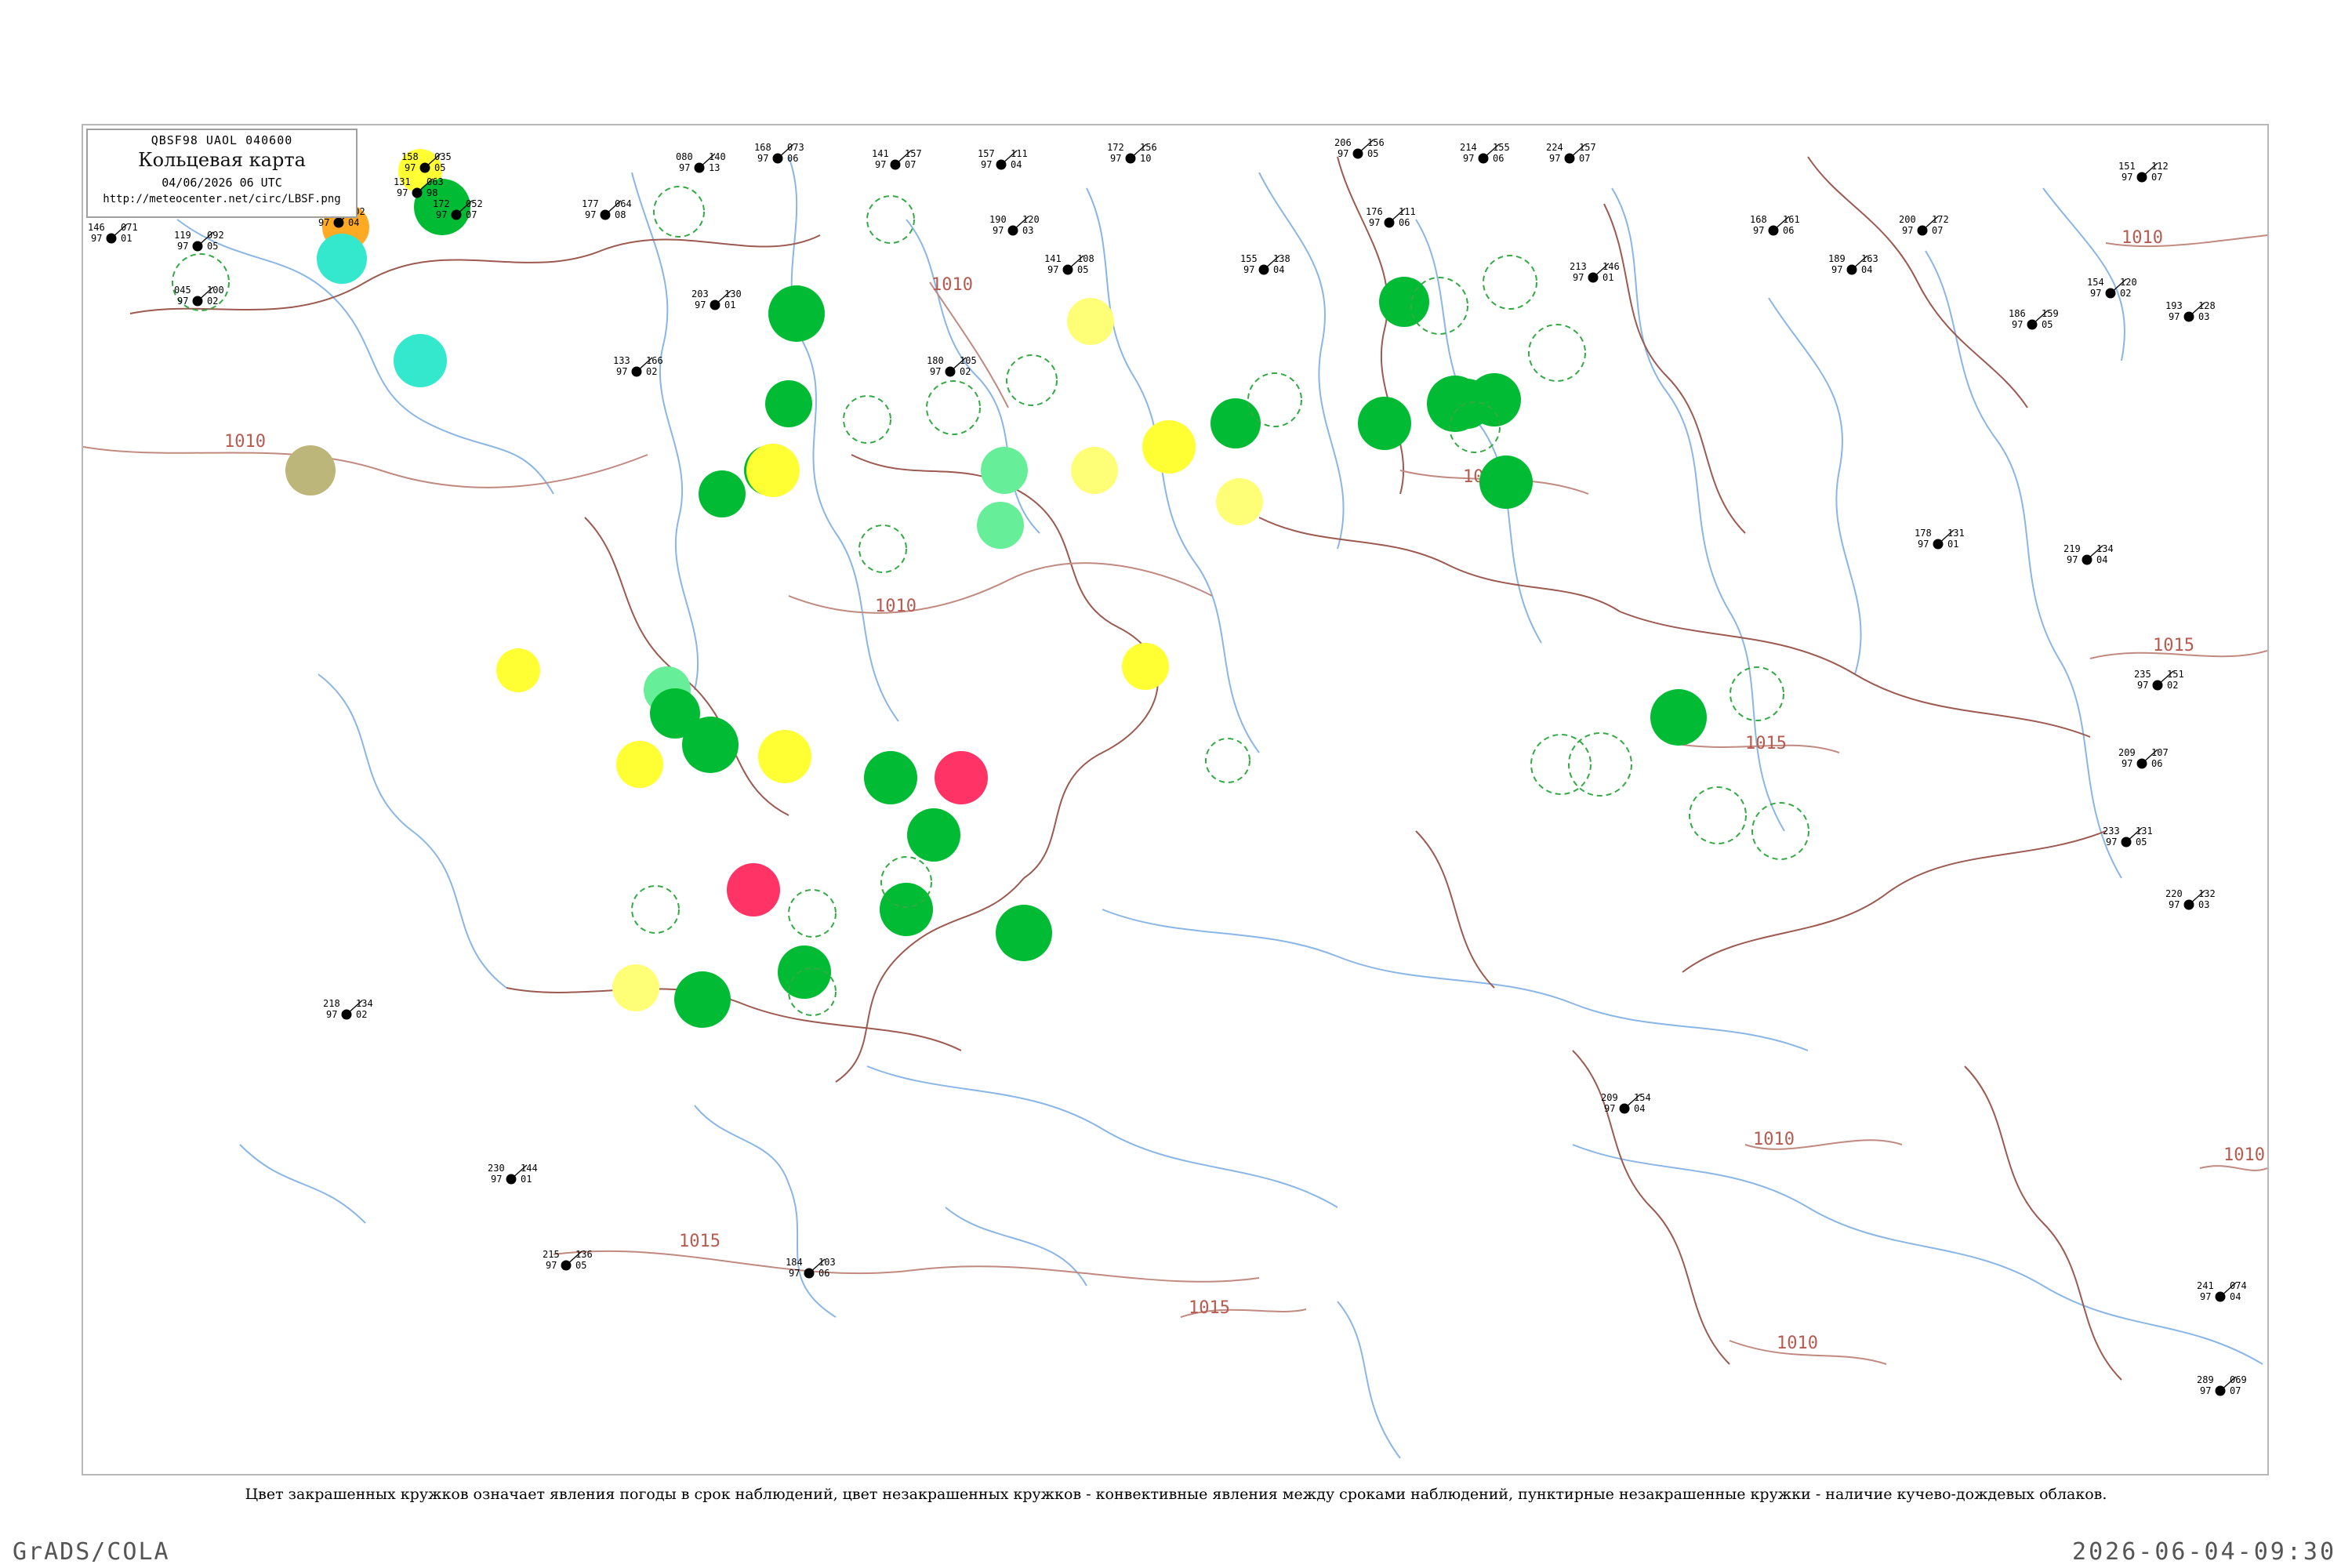 The height and width of the screenshot is (1568, 2352). I want to click on station-plot: 219 13404 97, so click(2088, 554).